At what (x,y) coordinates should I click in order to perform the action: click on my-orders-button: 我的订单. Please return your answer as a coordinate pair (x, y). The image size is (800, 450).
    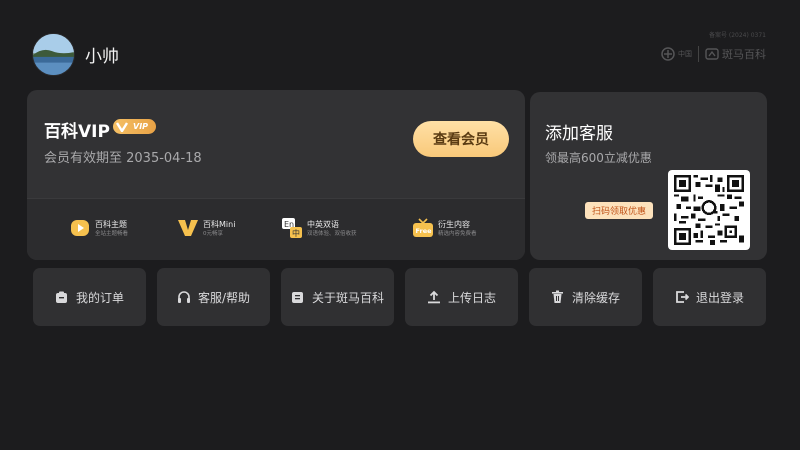
    Looking at the image, I should click on (89, 297).